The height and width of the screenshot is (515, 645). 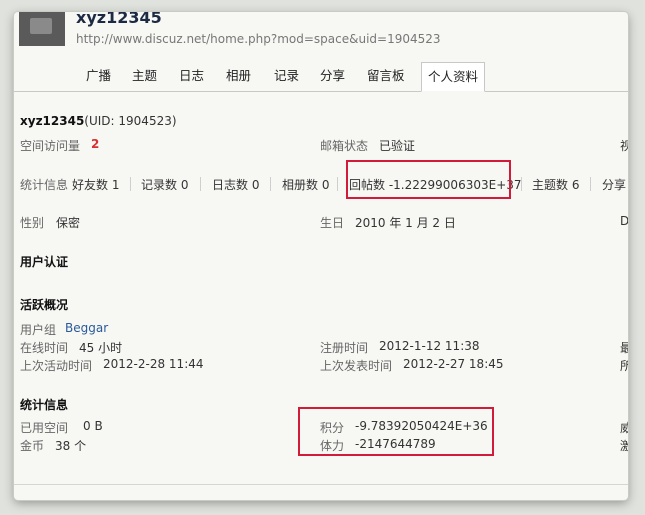 I want to click on avatar-image, so click(x=41, y=26).